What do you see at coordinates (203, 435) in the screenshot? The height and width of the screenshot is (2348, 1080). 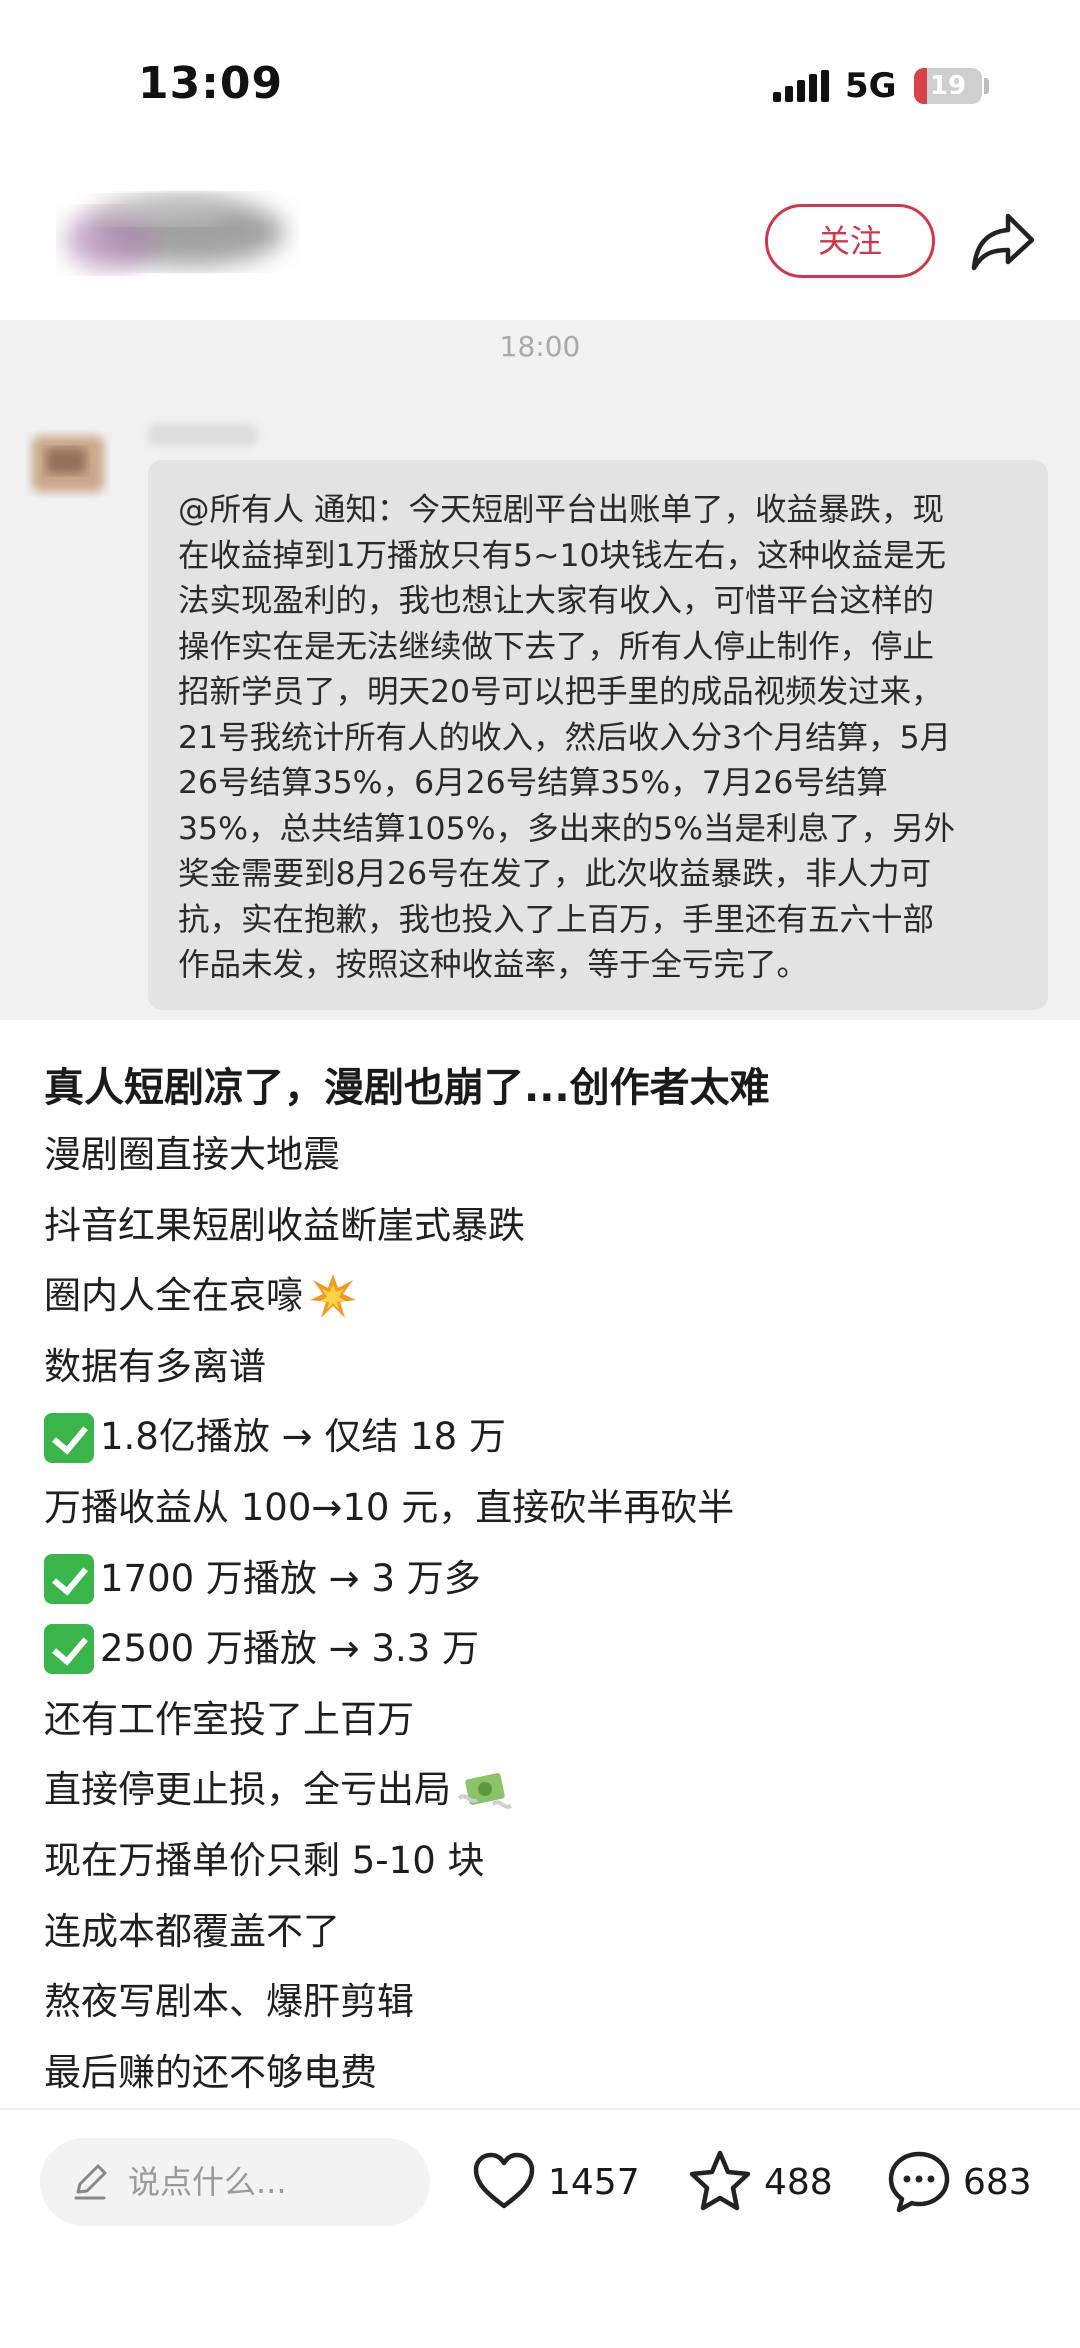 I see `blurred-sender-name` at bounding box center [203, 435].